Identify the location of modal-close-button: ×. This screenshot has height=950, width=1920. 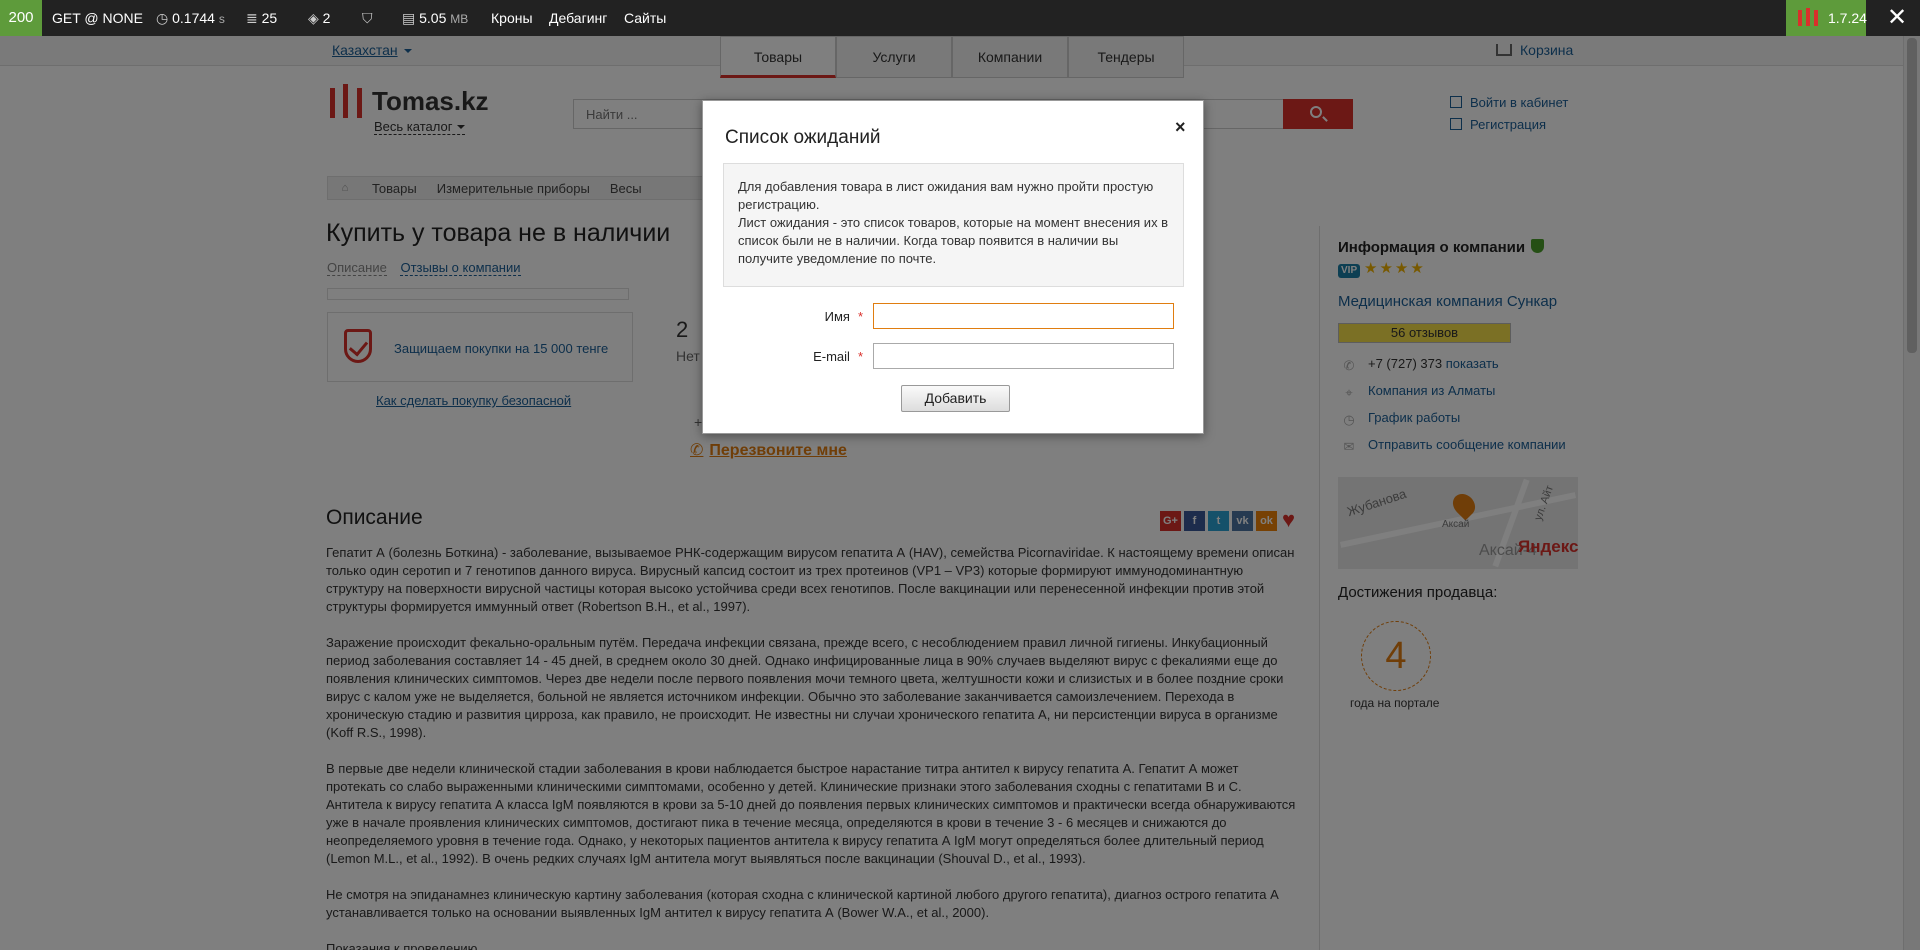
(1180, 127).